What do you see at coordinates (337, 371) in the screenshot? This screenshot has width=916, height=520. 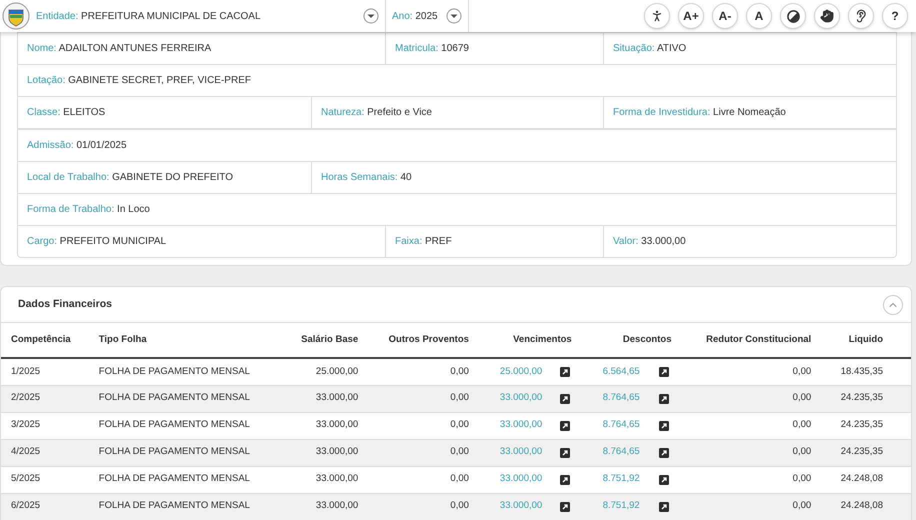 I see `table-cell: 25.000,00` at bounding box center [337, 371].